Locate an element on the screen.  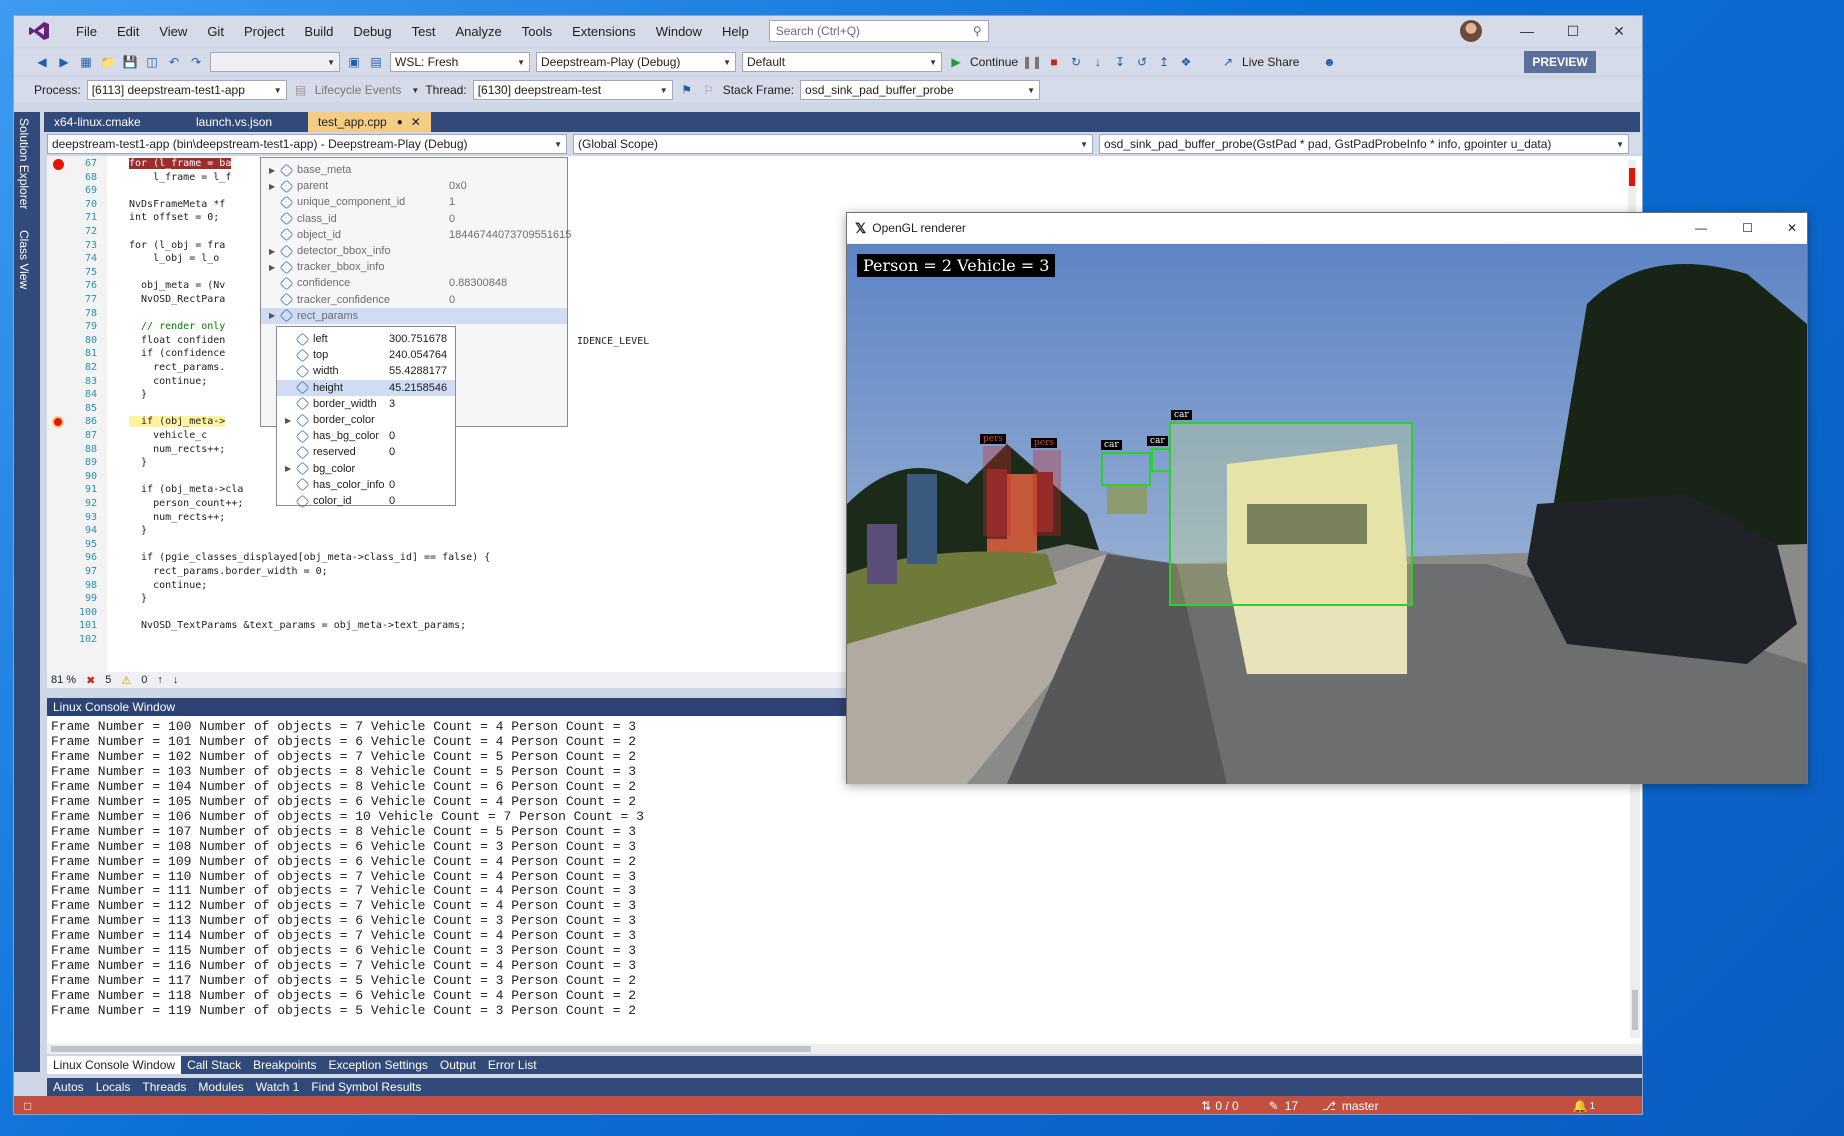
renderer-maximize-icon: ☐ is located at coordinates (1747, 228).